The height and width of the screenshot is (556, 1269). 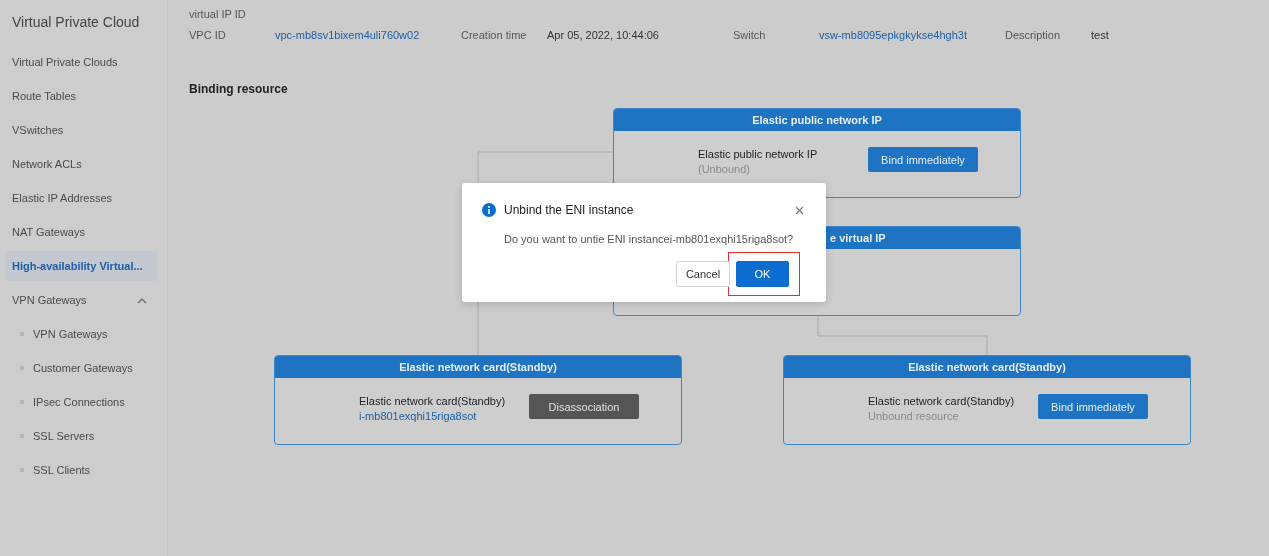 What do you see at coordinates (750, 36) in the screenshot?
I see `field-label: Switch` at bounding box center [750, 36].